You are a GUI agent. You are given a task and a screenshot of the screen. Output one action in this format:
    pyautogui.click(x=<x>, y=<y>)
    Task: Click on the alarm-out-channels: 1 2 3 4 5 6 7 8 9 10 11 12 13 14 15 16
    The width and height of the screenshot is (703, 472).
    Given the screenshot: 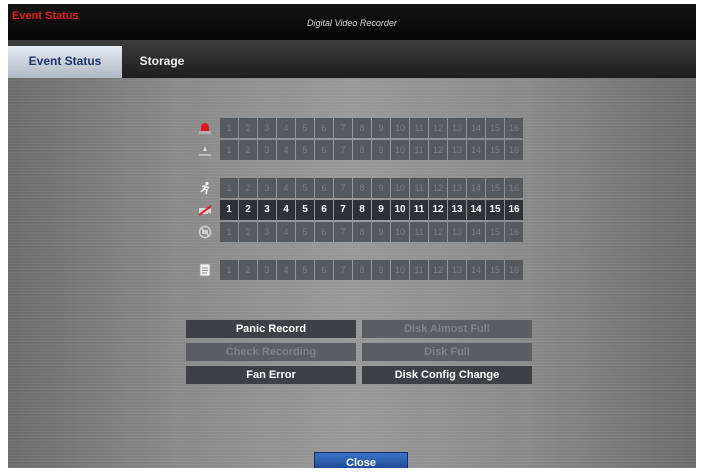 What is the action you would take?
    pyautogui.click(x=371, y=150)
    